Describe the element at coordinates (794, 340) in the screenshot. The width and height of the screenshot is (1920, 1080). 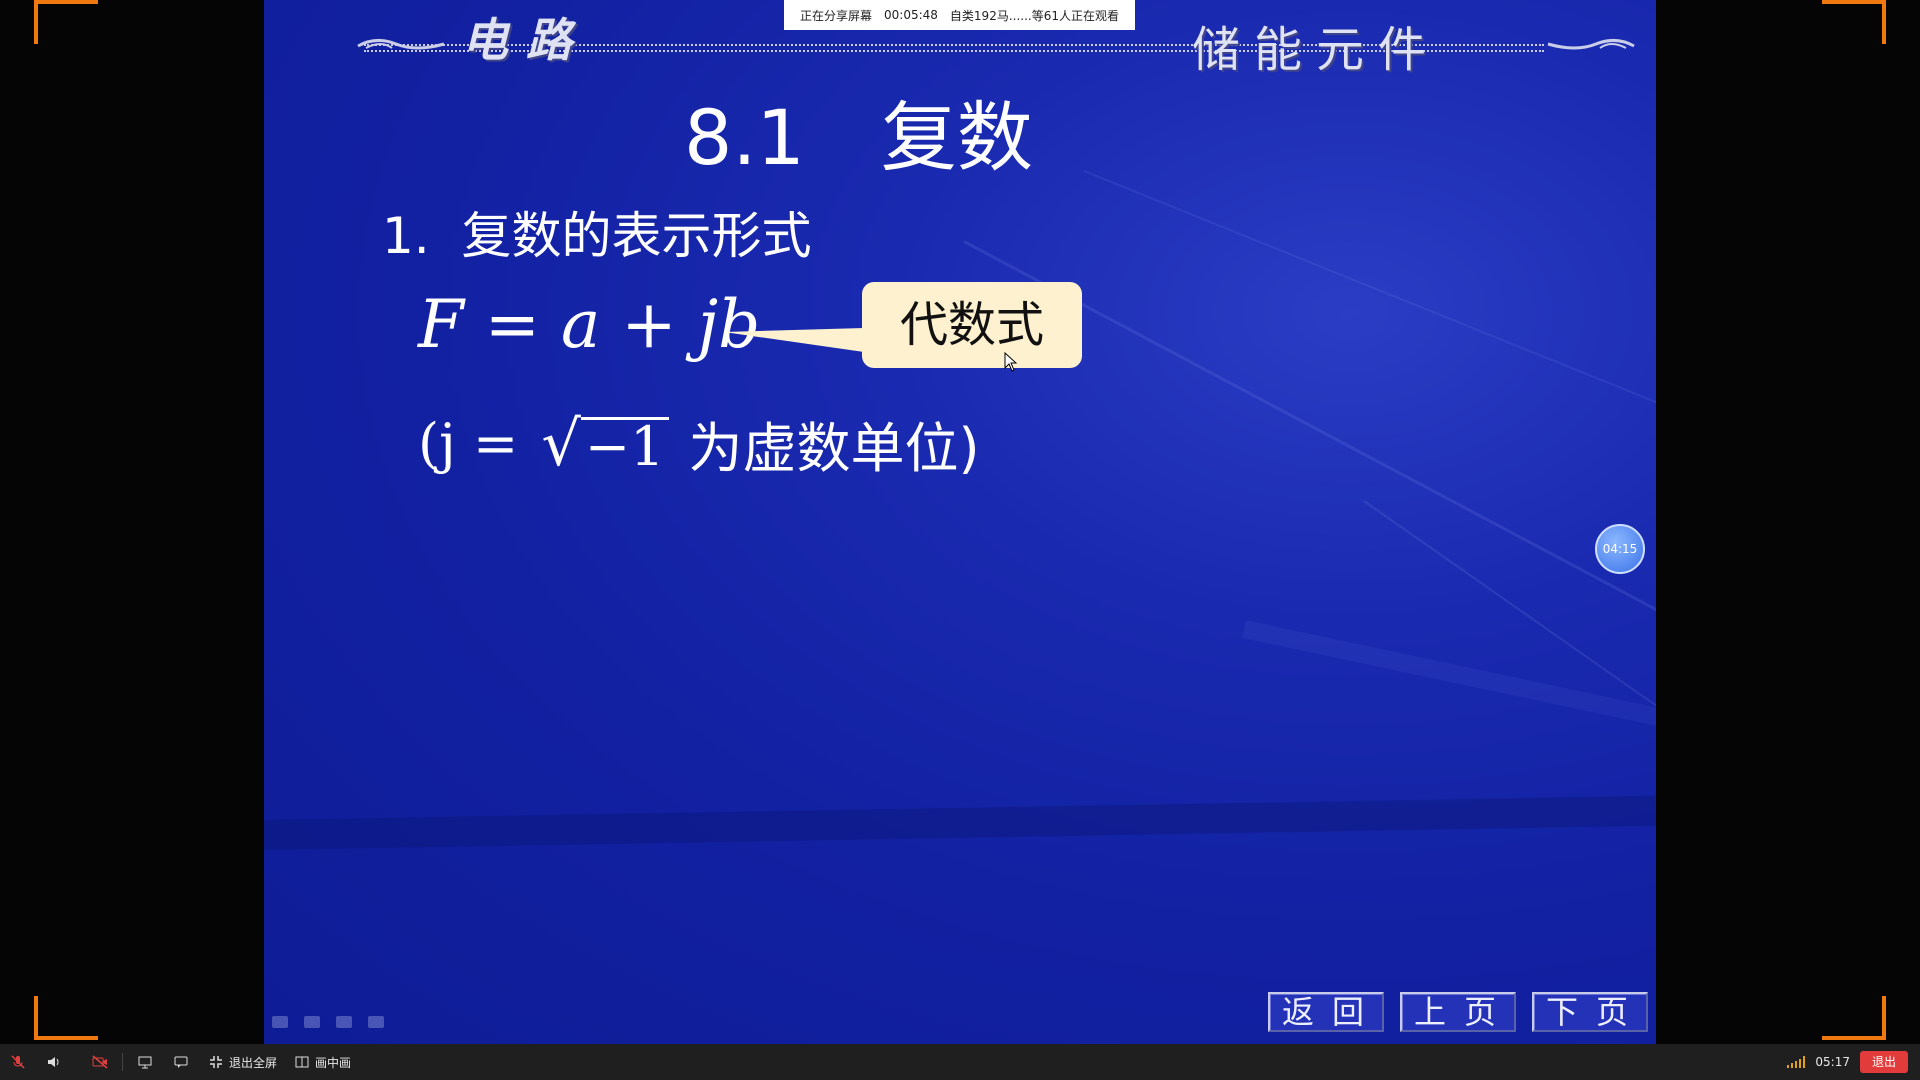
I see `callout-pointer` at that location.